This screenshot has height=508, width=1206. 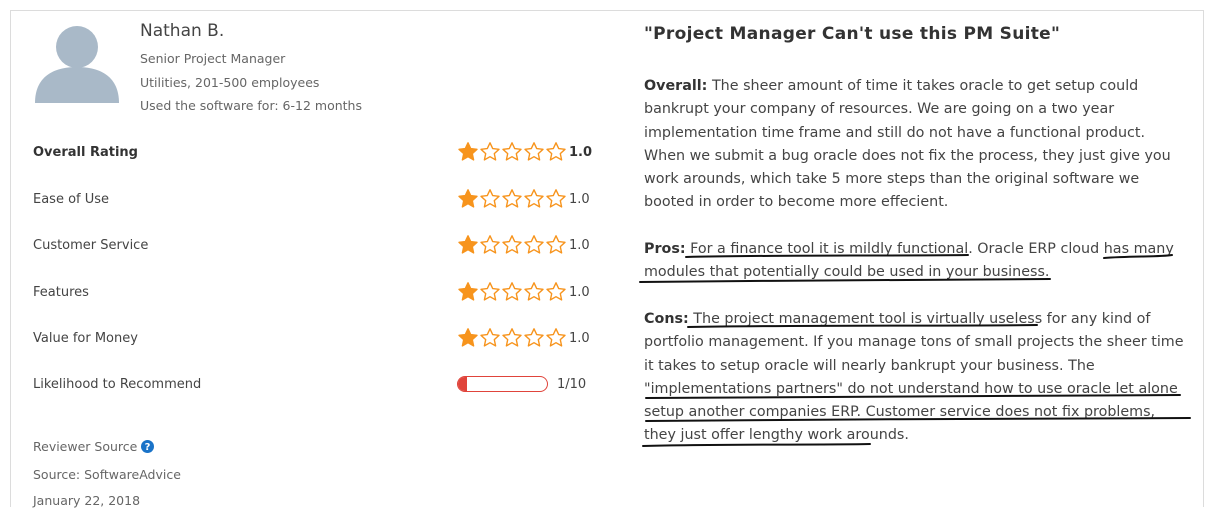 What do you see at coordinates (85, 338) in the screenshot?
I see `rating-label: Value for Money` at bounding box center [85, 338].